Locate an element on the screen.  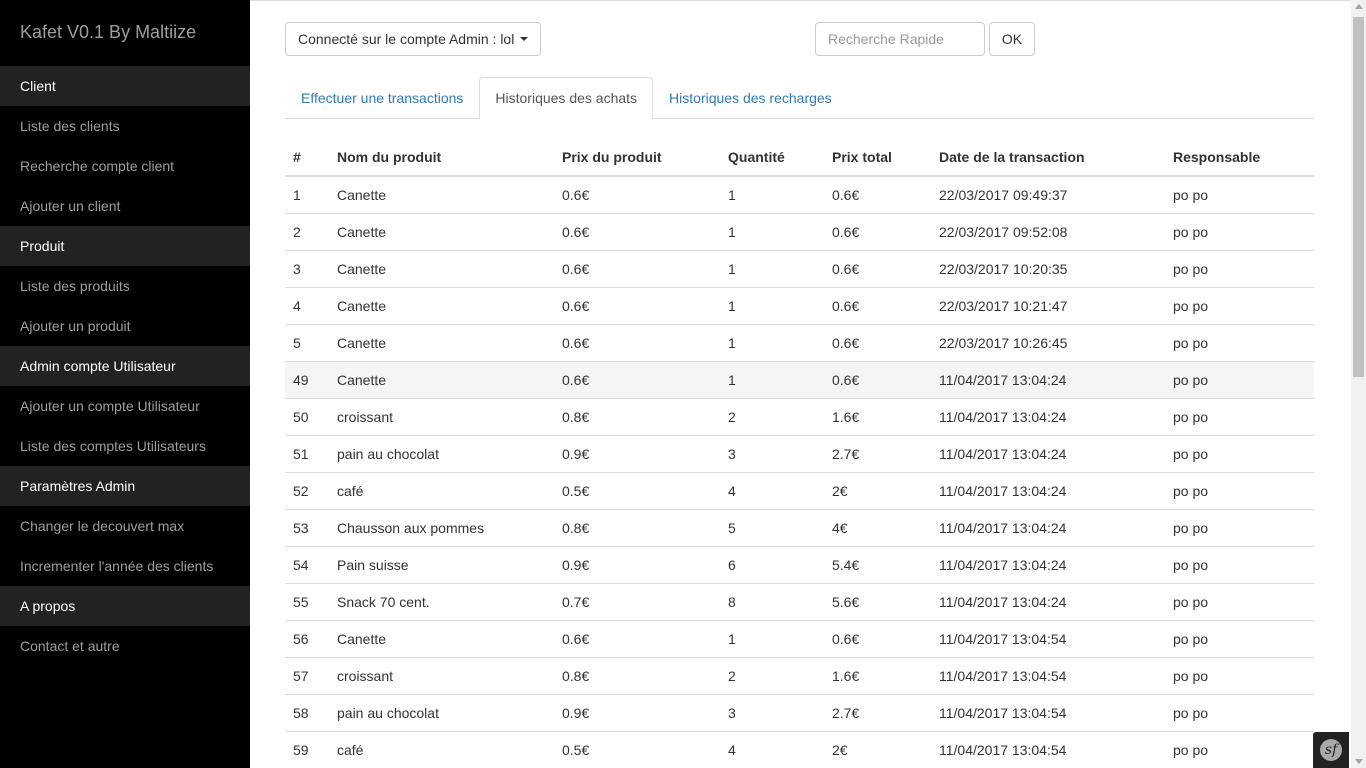
scroll-down-arrow-icon is located at coordinates (1359, 761).